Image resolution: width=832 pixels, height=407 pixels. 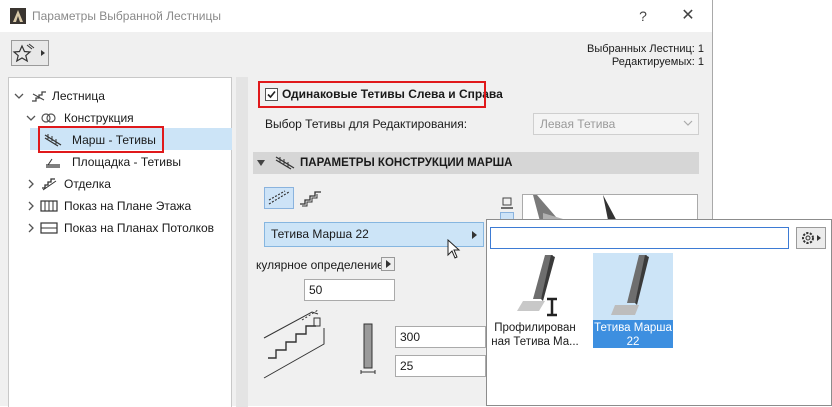 What do you see at coordinates (320, 265) in the screenshot?
I see `definition-label: кулярное определение` at bounding box center [320, 265].